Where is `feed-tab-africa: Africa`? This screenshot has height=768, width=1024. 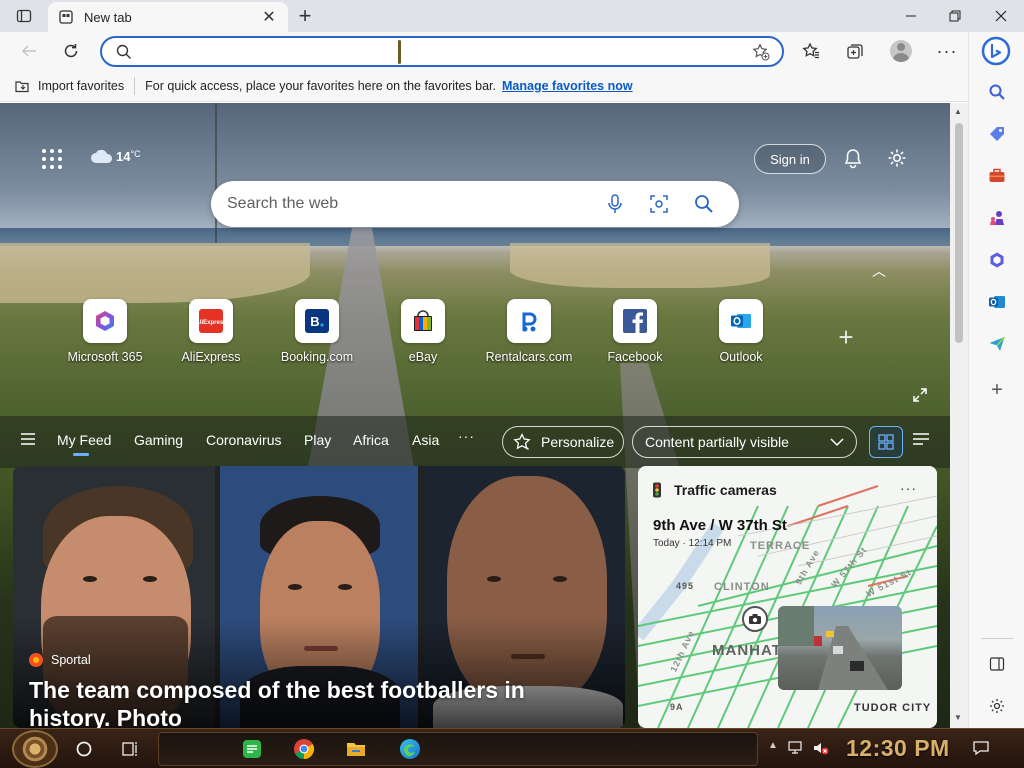 feed-tab-africa: Africa is located at coordinates (371, 440).